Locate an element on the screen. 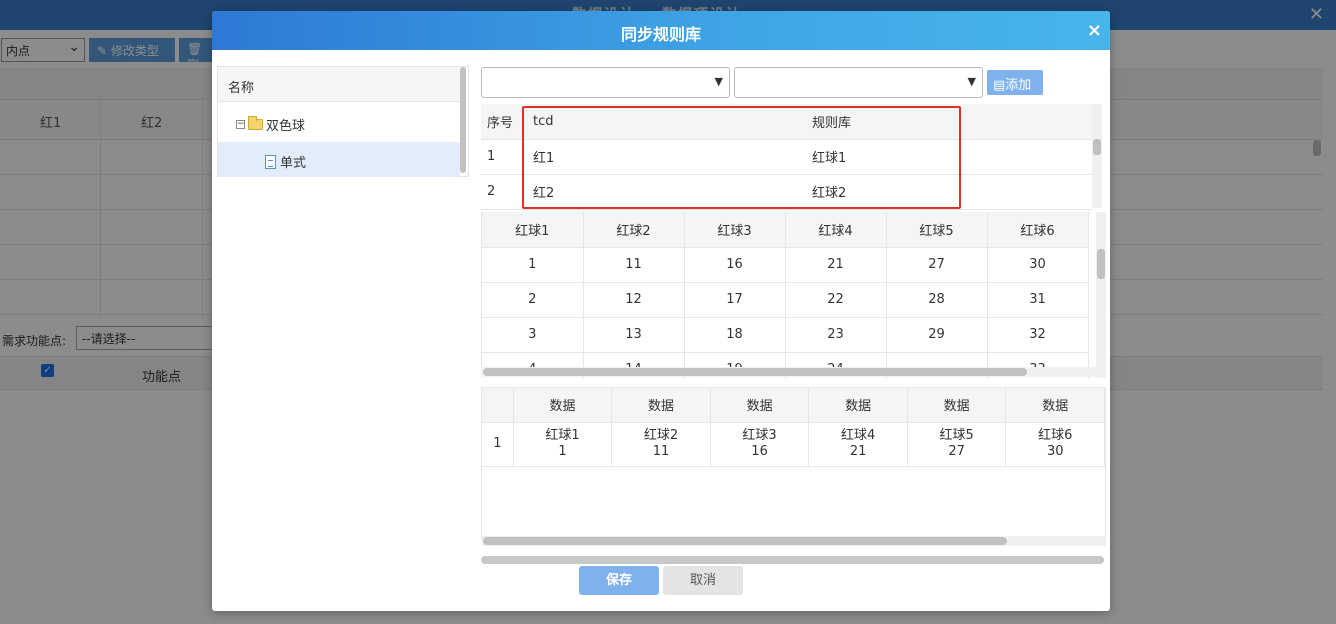 Image resolution: width=1336 pixels, height=624 pixels. collapse-icon: − is located at coordinates (240, 124).